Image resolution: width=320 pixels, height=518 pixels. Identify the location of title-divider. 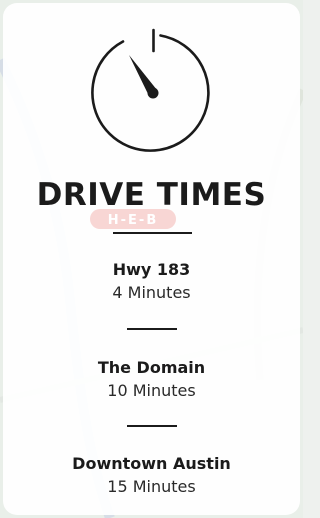
(152, 233).